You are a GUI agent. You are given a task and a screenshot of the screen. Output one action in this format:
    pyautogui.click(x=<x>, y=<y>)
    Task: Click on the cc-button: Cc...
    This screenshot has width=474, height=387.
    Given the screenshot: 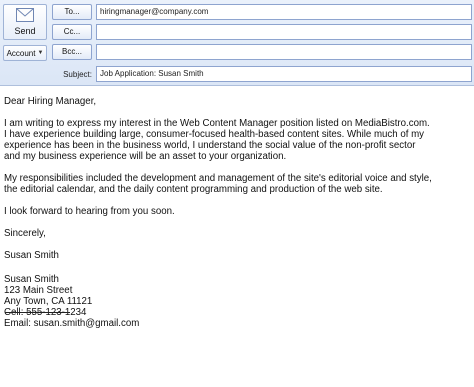 What is the action you would take?
    pyautogui.click(x=72, y=32)
    